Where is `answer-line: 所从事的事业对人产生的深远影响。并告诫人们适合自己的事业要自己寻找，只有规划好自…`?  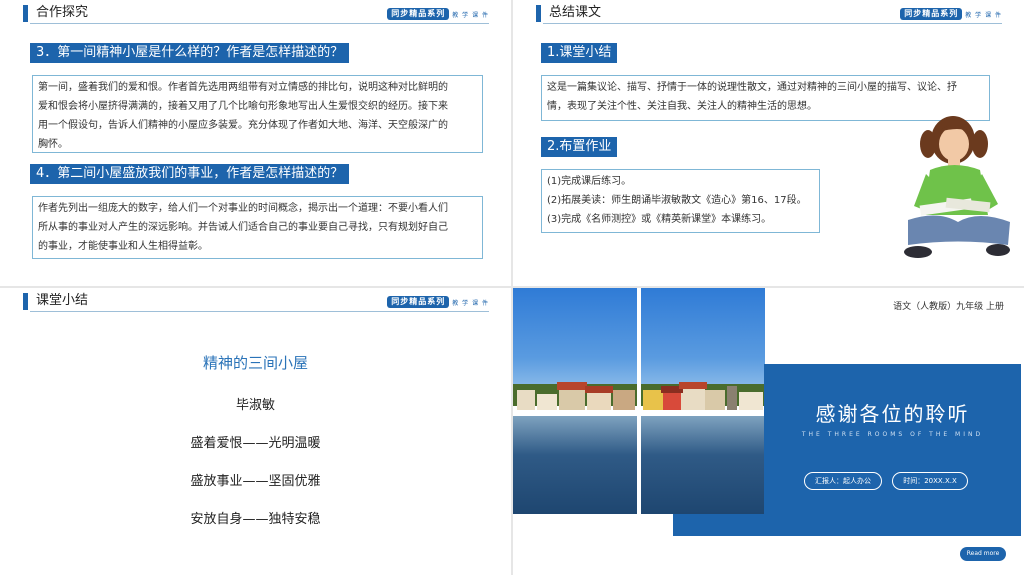
answer-line: 所从事的事业对人产生的深远影响。并告诫人们适合自己的事业要自己寻找，只有规划好自… is located at coordinates (243, 227).